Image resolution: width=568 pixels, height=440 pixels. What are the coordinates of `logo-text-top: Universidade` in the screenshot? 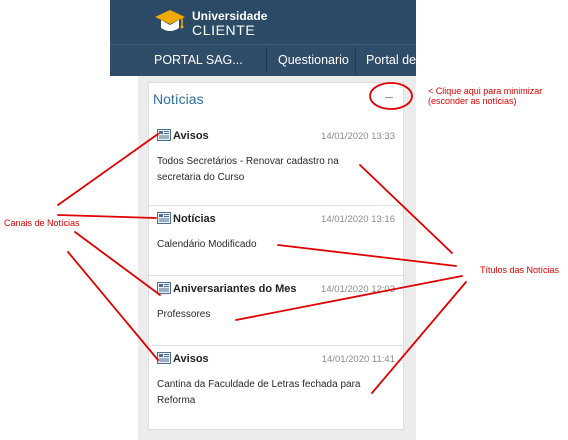 It's located at (230, 16).